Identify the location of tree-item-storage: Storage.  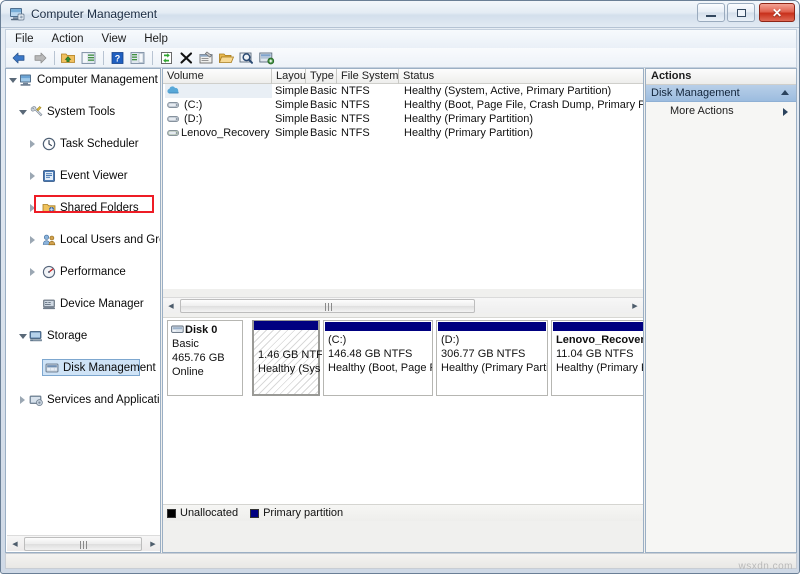
(83, 336).